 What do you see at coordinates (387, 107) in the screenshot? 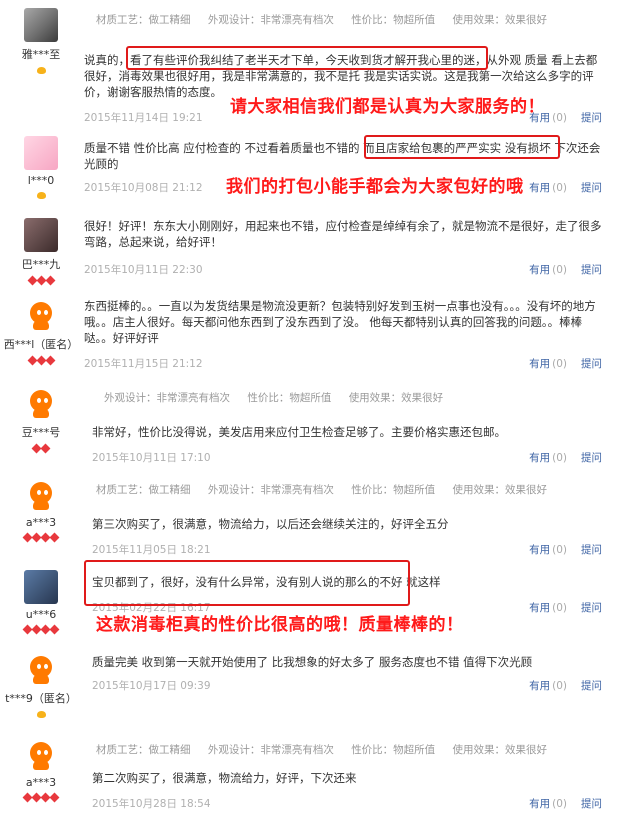
I see `promo-annotation: 请大家相信我们都是认真为大家服务的！` at bounding box center [387, 107].